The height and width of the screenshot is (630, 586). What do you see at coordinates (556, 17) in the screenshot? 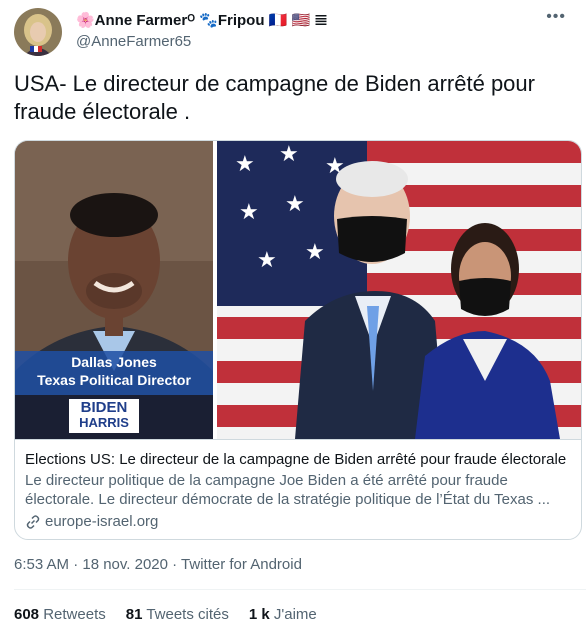
I see `more-options-icon: •••` at bounding box center [556, 17].